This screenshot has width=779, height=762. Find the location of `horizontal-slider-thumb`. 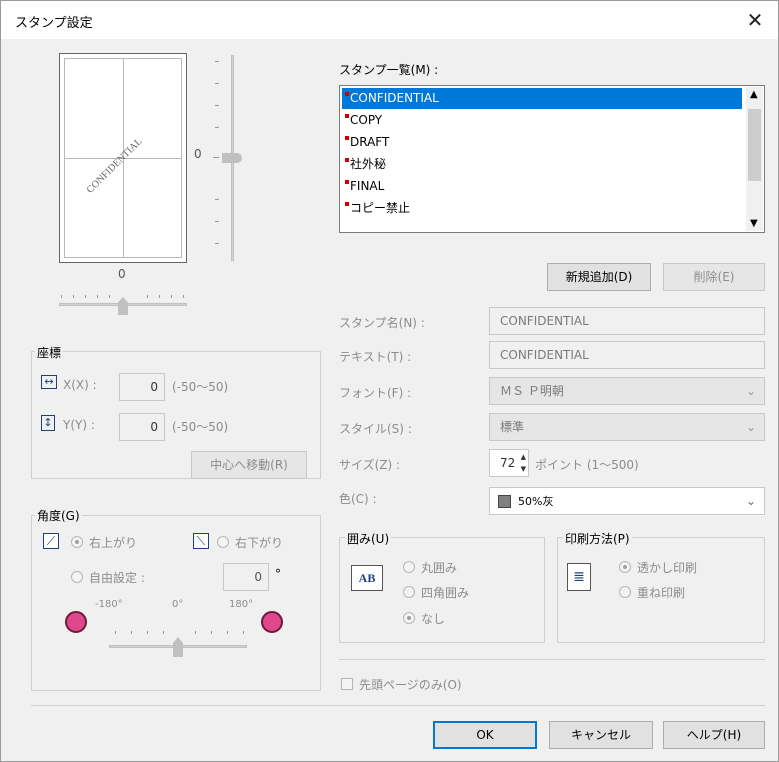

horizontal-slider-thumb is located at coordinates (123, 306).